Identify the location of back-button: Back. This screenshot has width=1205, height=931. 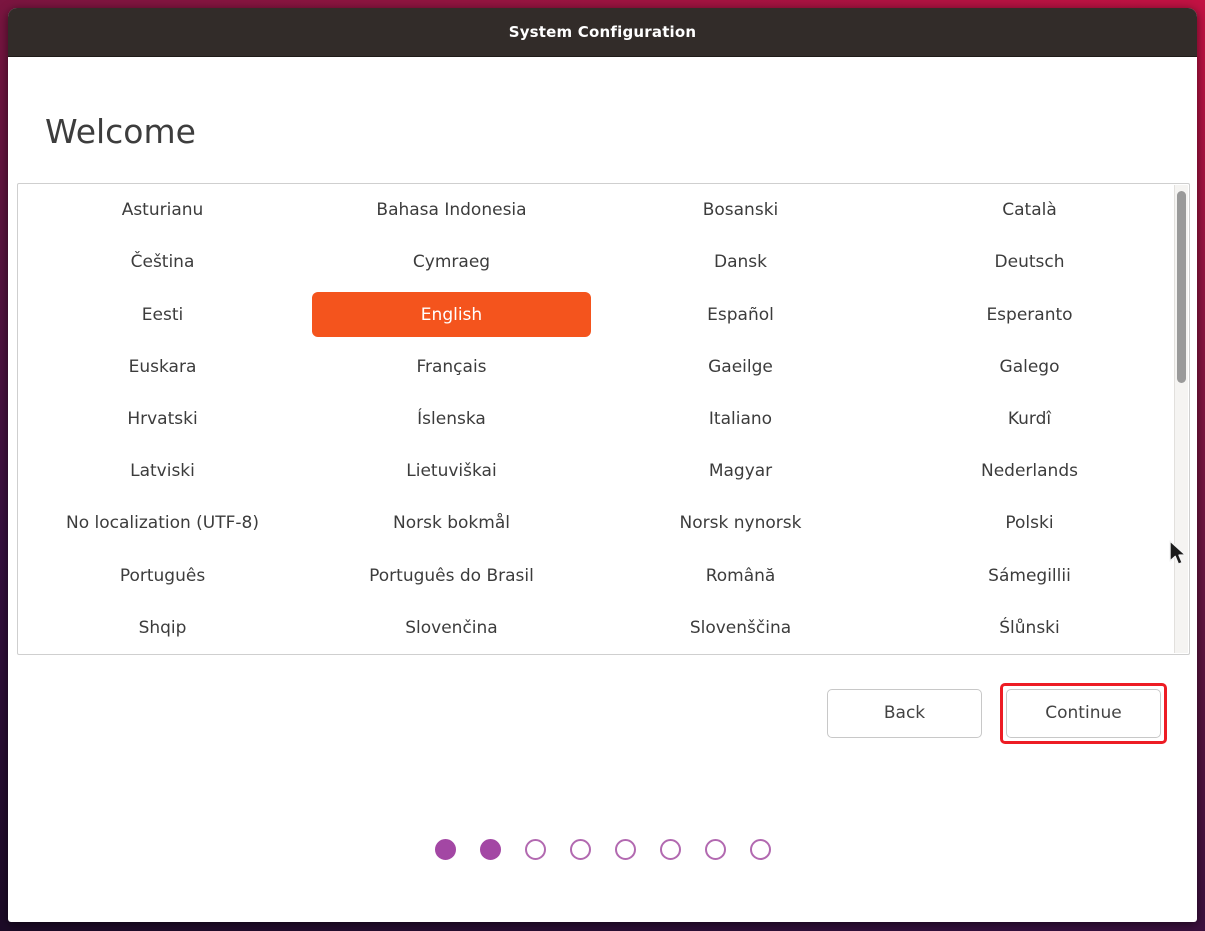
(904, 713).